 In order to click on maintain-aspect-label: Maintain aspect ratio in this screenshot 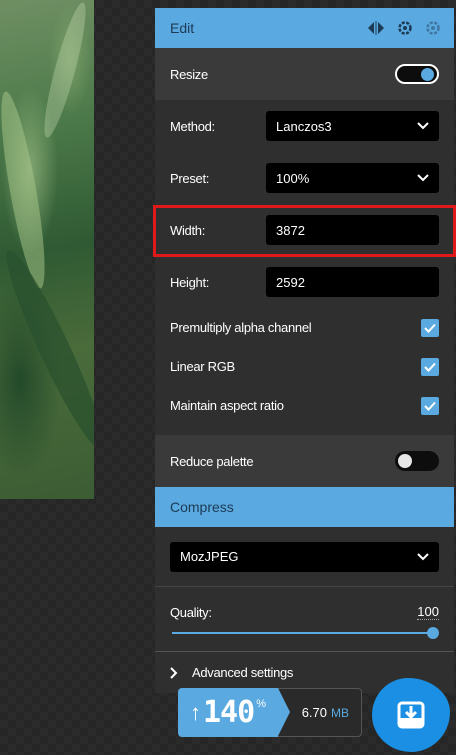, I will do `click(227, 405)`.